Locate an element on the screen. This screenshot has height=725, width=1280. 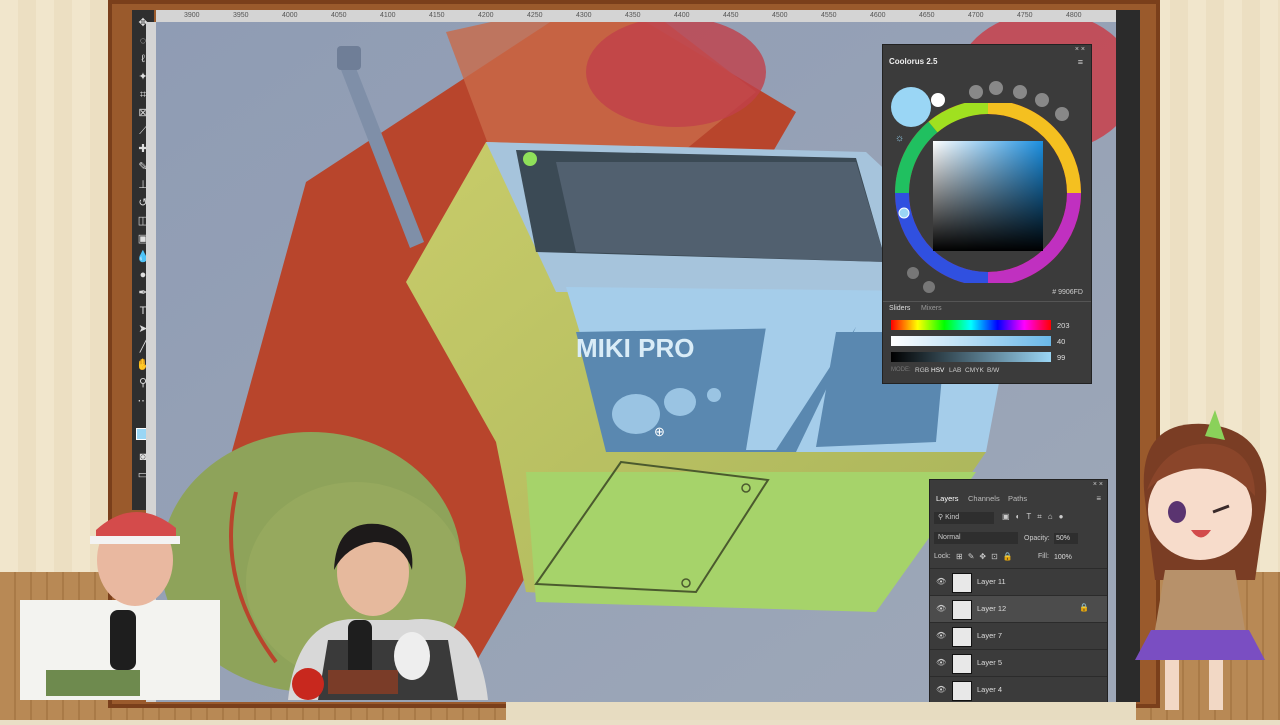
ruler-tick: 4150 is located at coordinates (437, 15).